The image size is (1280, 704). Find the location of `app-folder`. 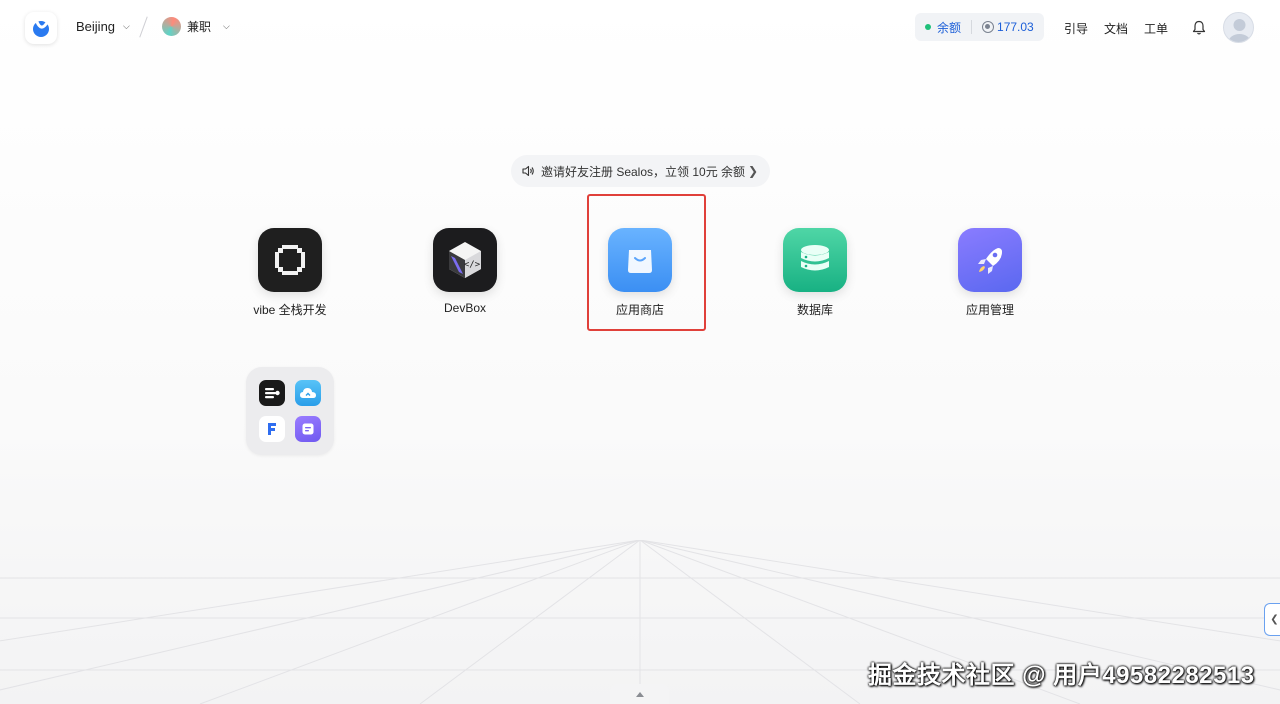

app-folder is located at coordinates (290, 411).